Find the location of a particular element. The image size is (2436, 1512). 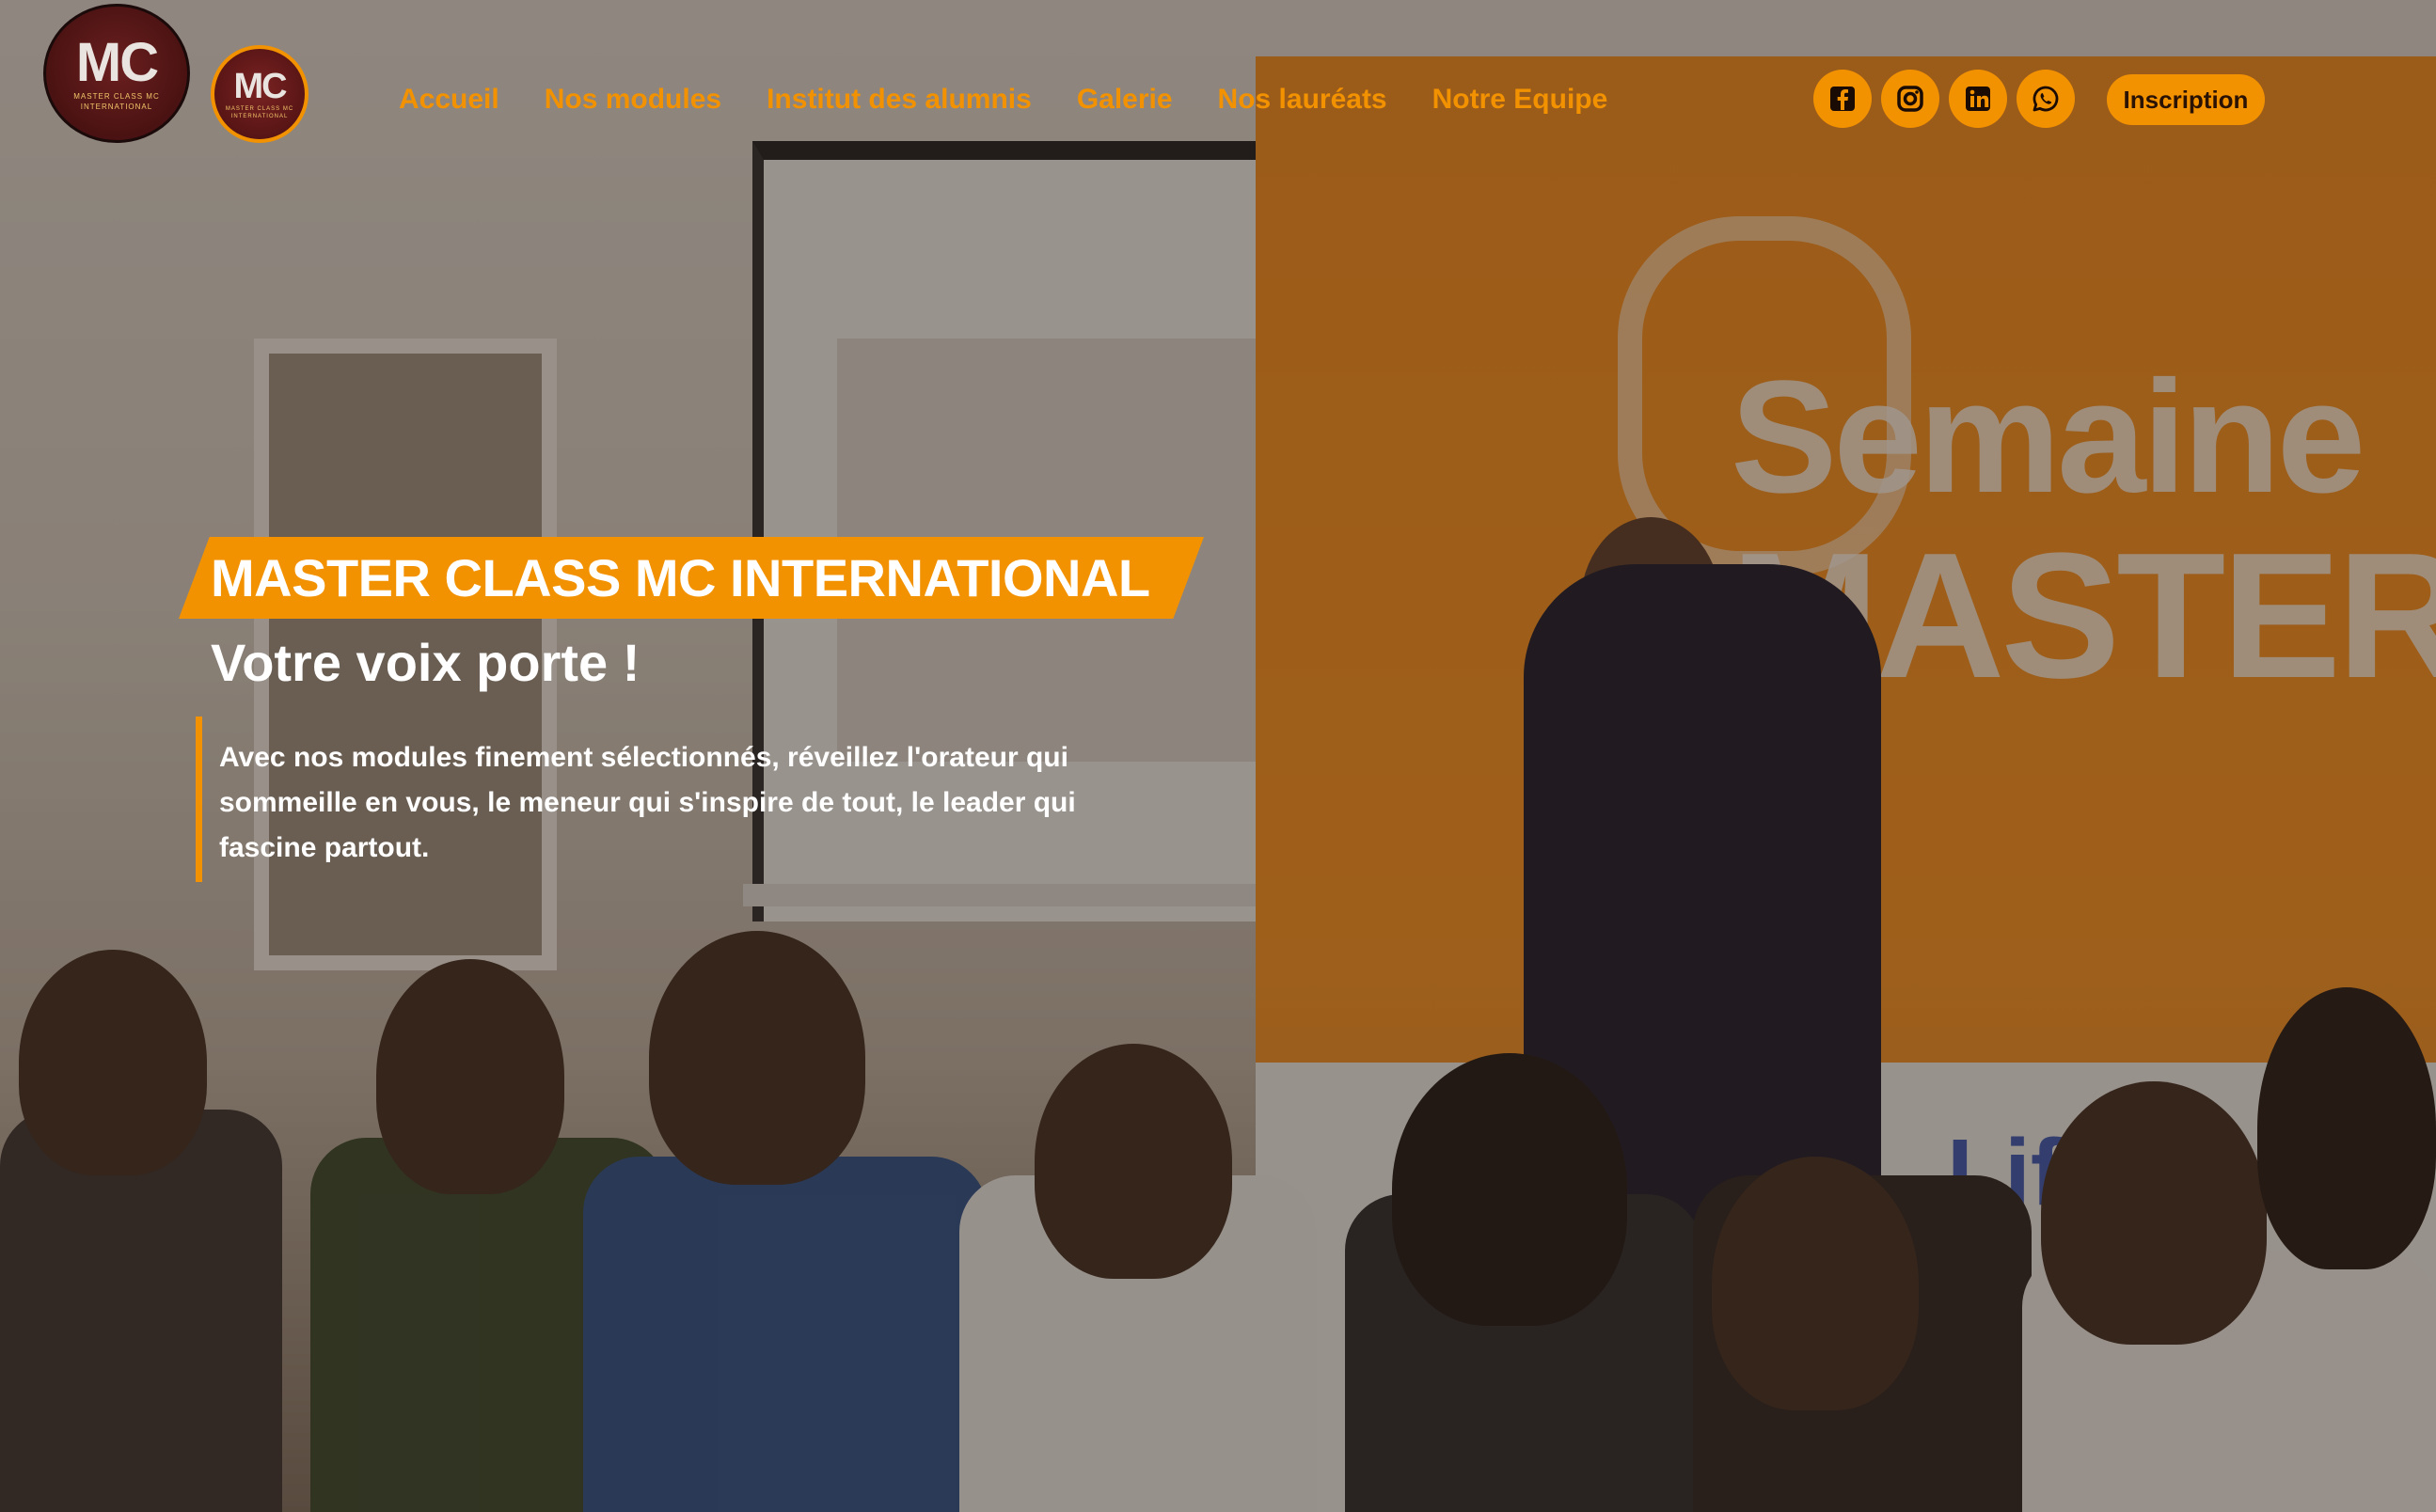

whatsapp-button is located at coordinates (2046, 99).